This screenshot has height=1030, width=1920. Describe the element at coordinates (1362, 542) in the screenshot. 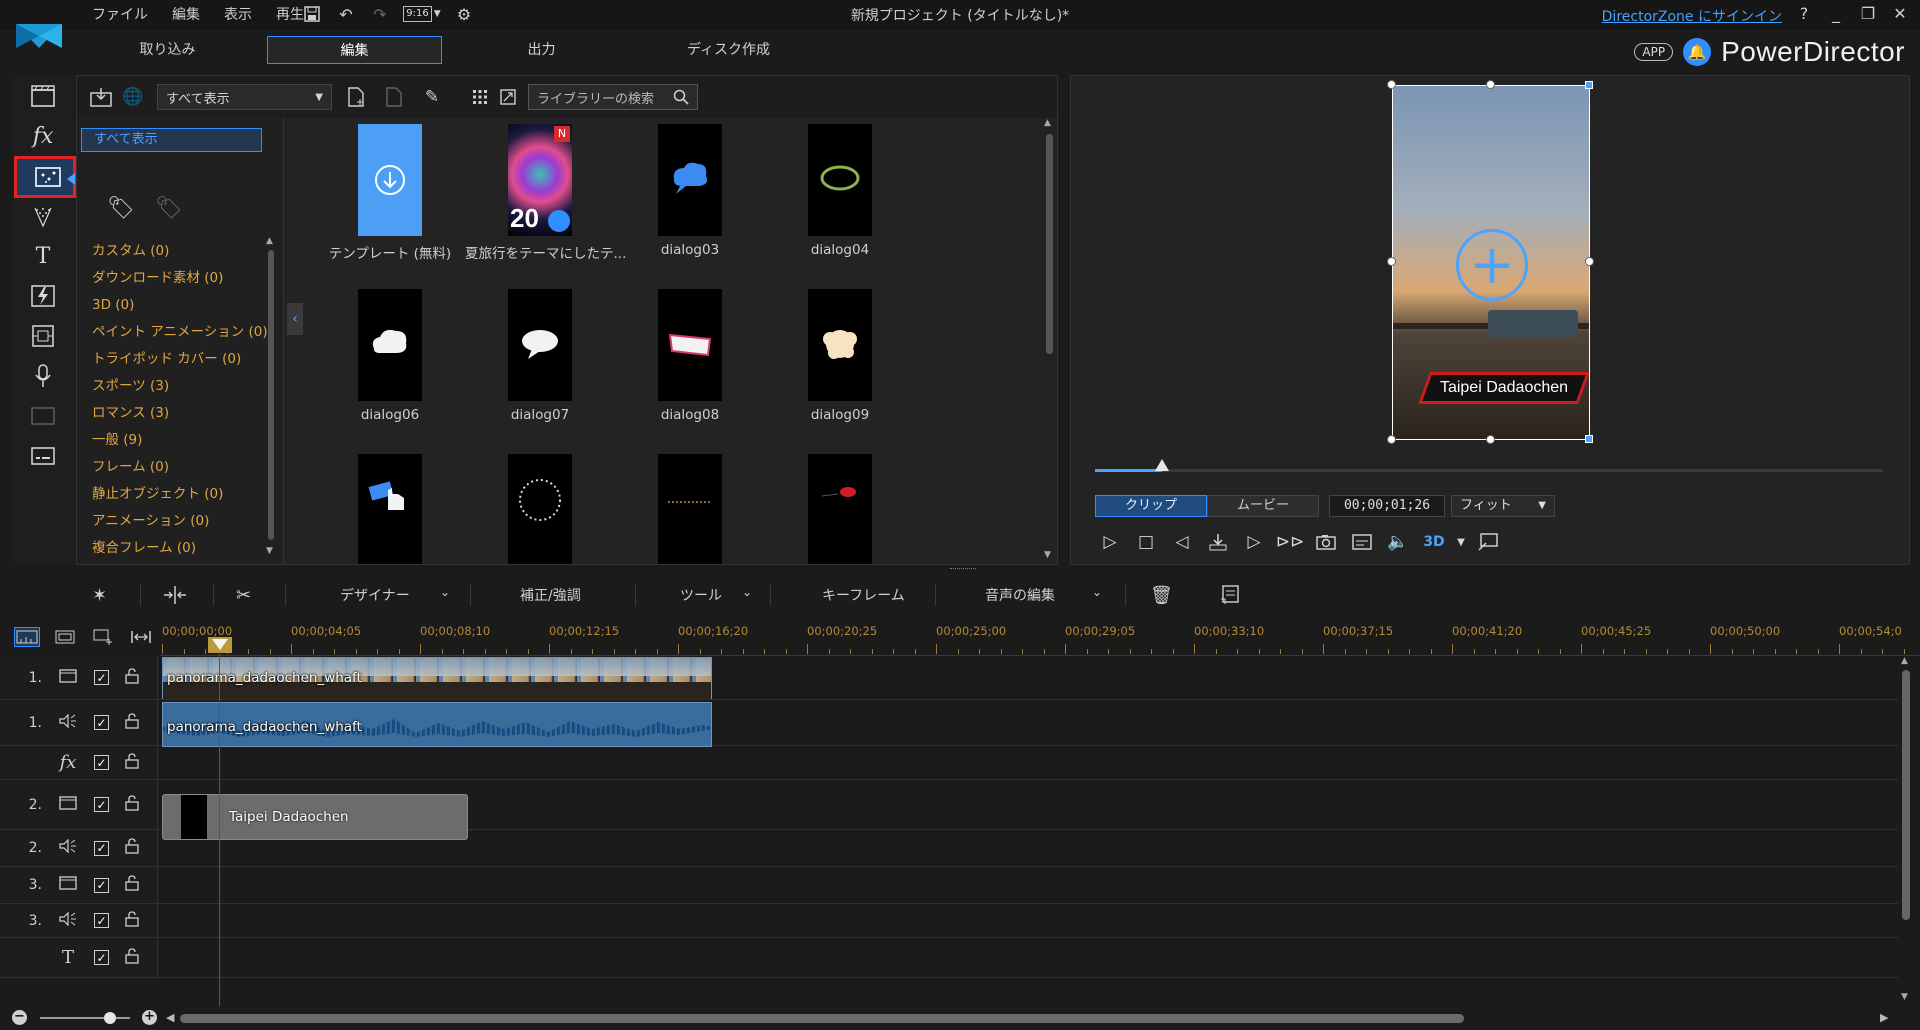

I see `subtitle-toggle-icon` at that location.